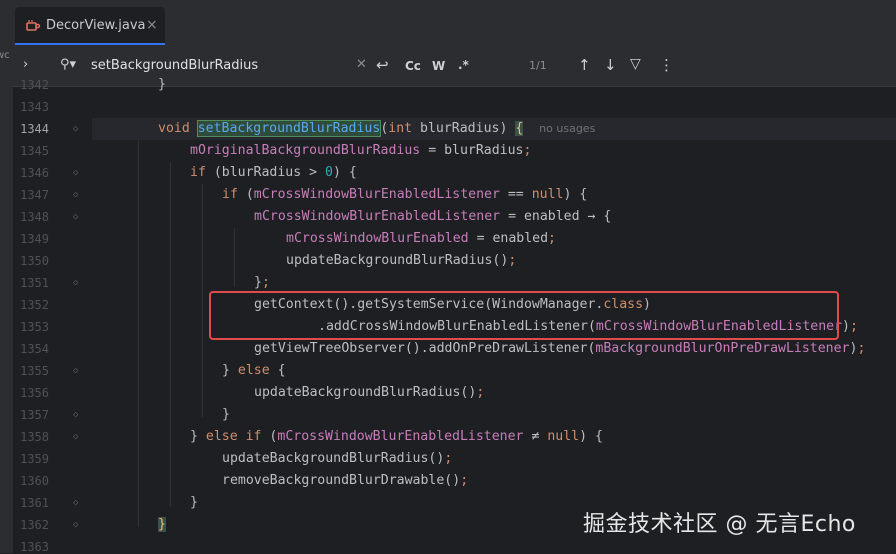 The image size is (896, 554). What do you see at coordinates (234, 194) in the screenshot?
I see `code-token: if` at bounding box center [234, 194].